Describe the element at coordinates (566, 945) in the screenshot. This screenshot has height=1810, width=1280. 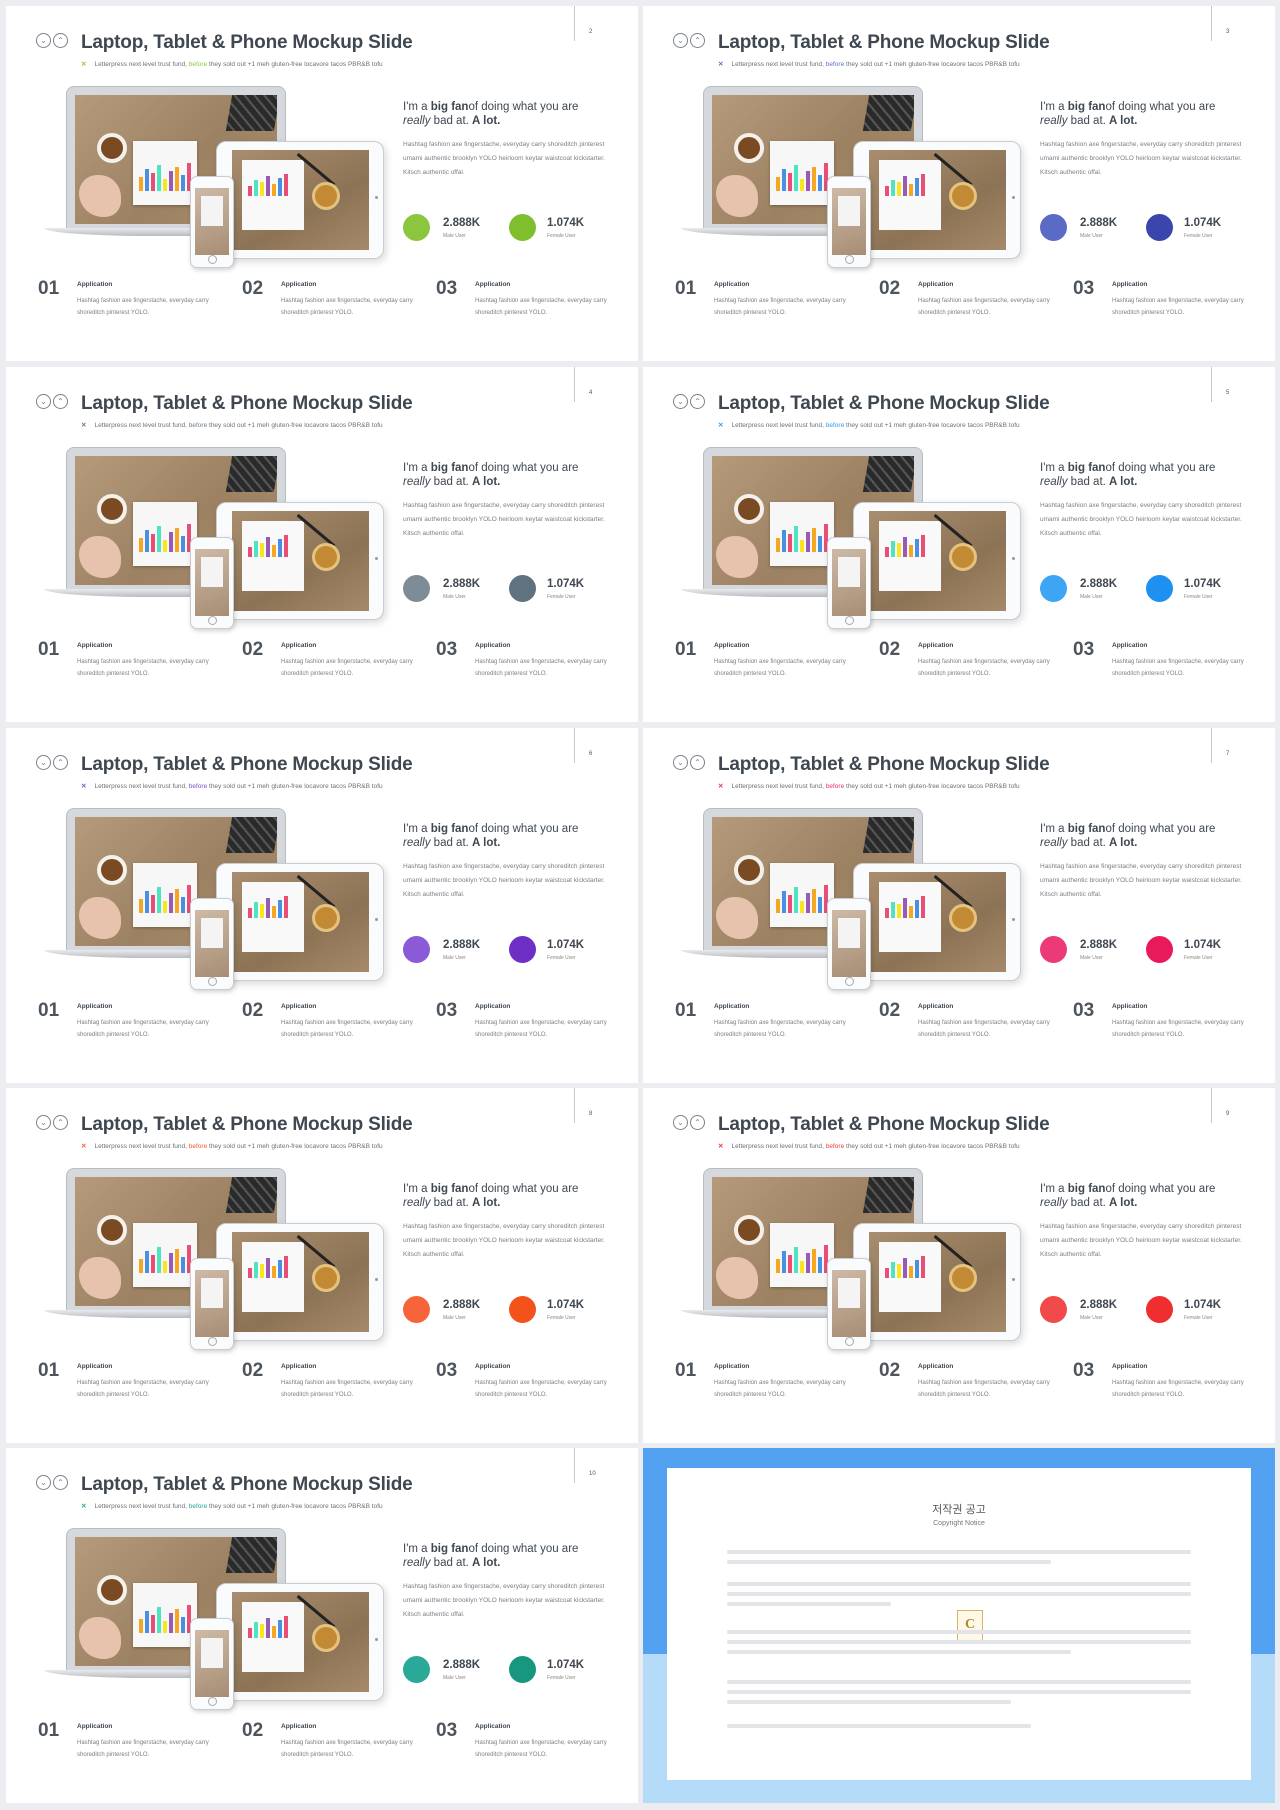
I see `female-user-value: 1.074K` at that location.